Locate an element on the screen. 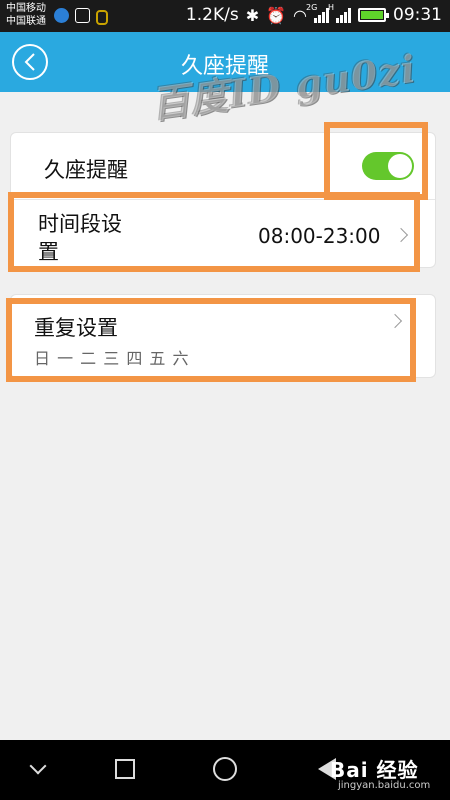 Image resolution: width=450 pixels, height=800 pixels. recent-apps-icon is located at coordinates (225, 769).